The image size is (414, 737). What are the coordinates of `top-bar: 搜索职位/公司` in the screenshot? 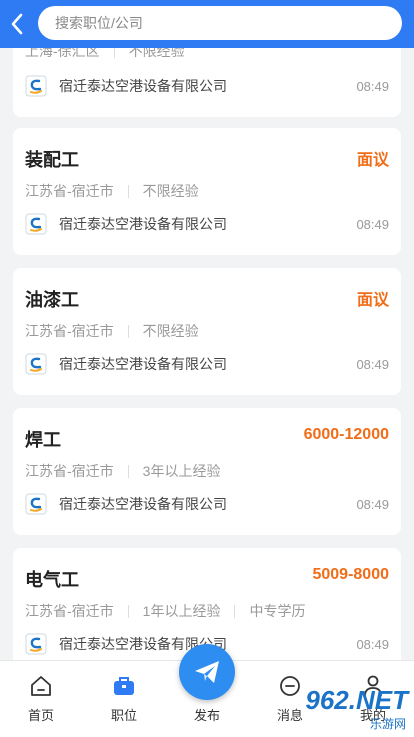 It's located at (207, 24).